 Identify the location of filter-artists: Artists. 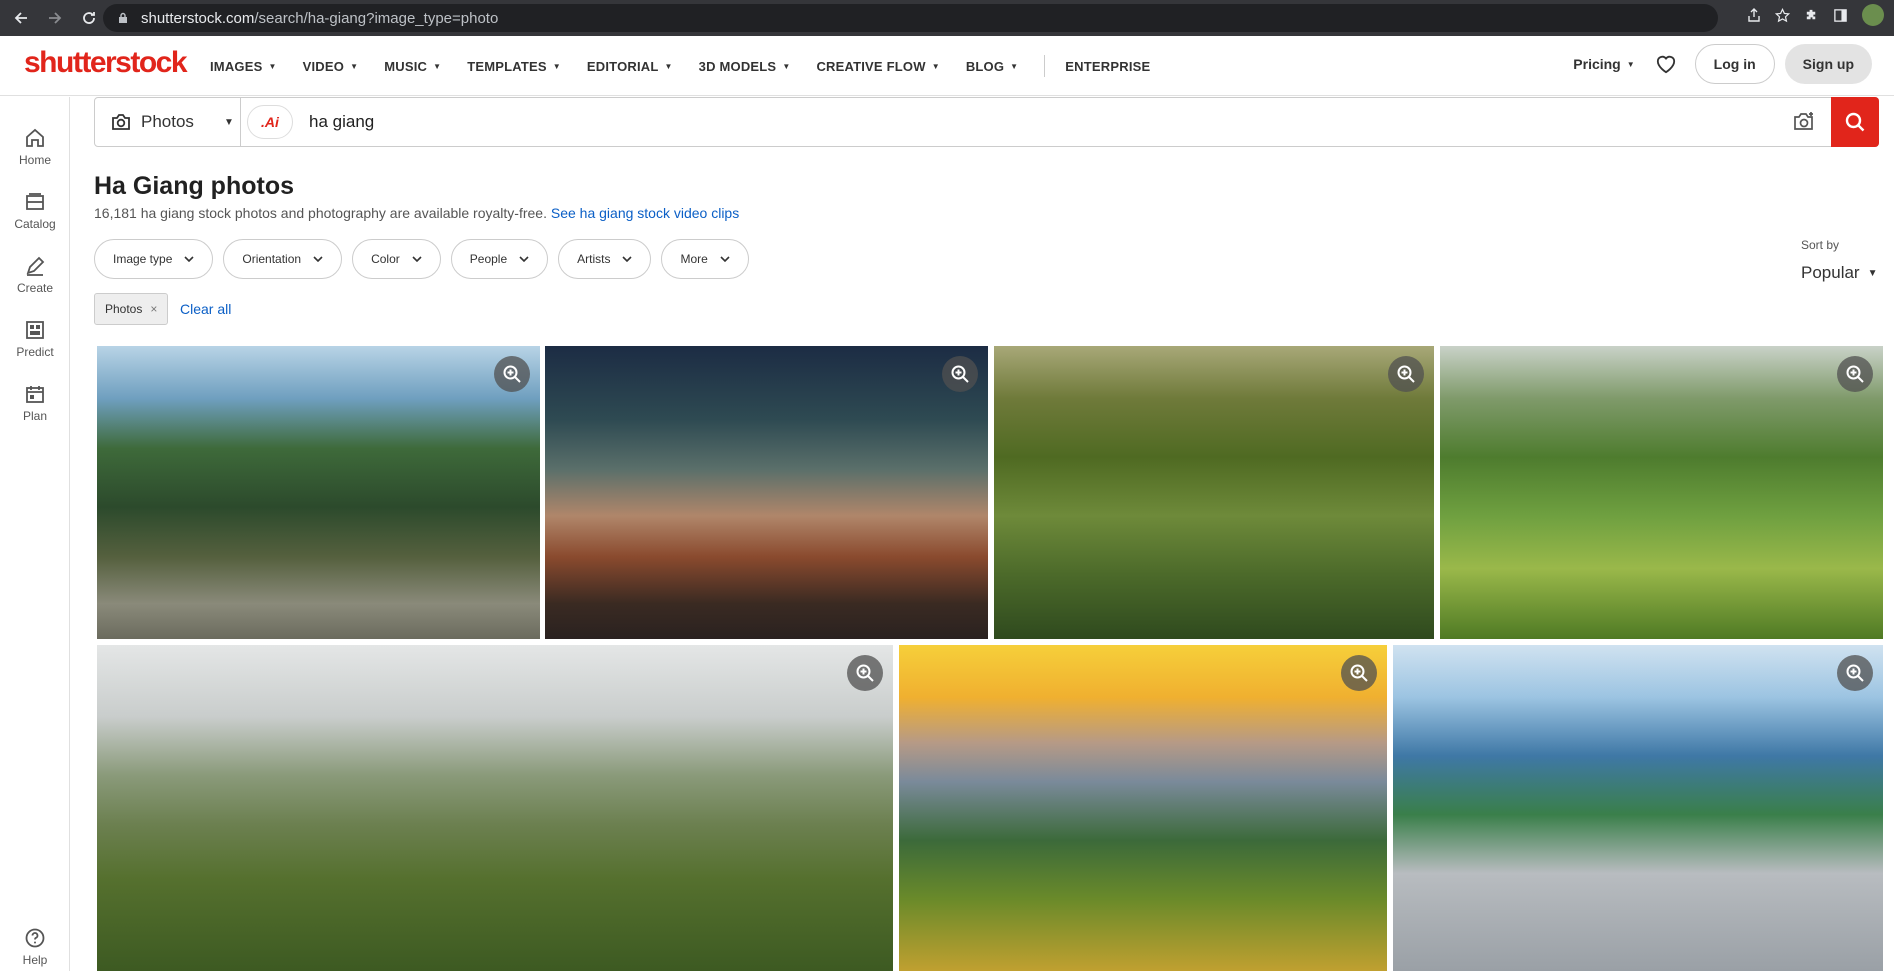
(605, 259).